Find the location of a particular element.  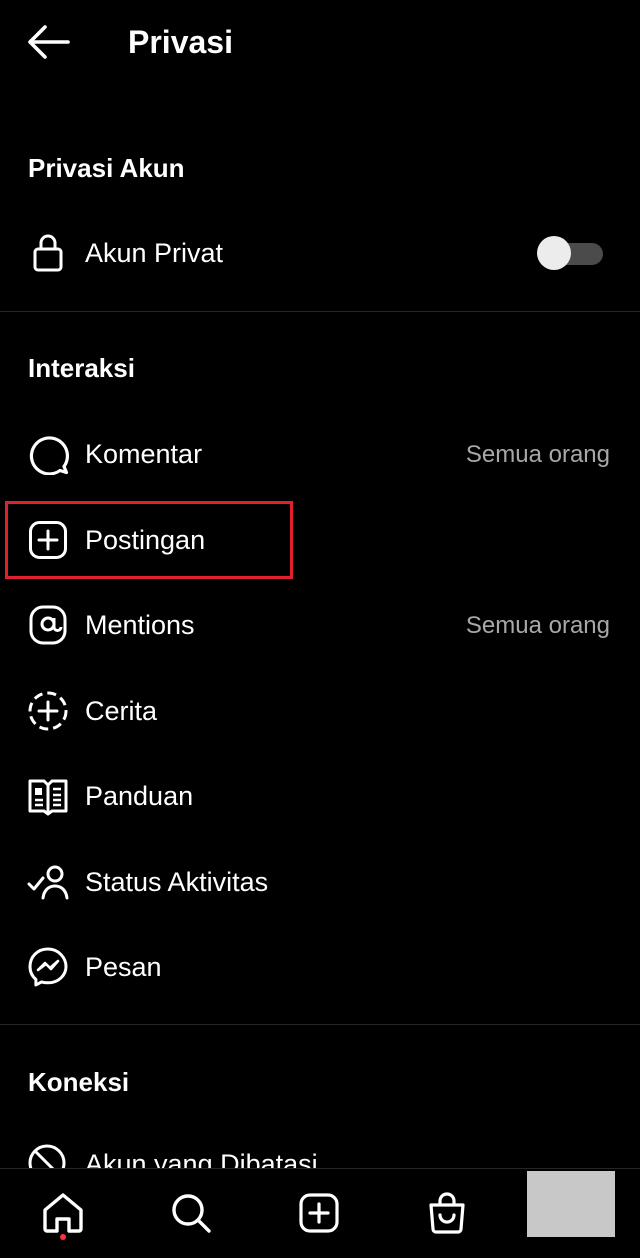

interaction-row-mentions: Mentions Semua orang is located at coordinates (320, 625).